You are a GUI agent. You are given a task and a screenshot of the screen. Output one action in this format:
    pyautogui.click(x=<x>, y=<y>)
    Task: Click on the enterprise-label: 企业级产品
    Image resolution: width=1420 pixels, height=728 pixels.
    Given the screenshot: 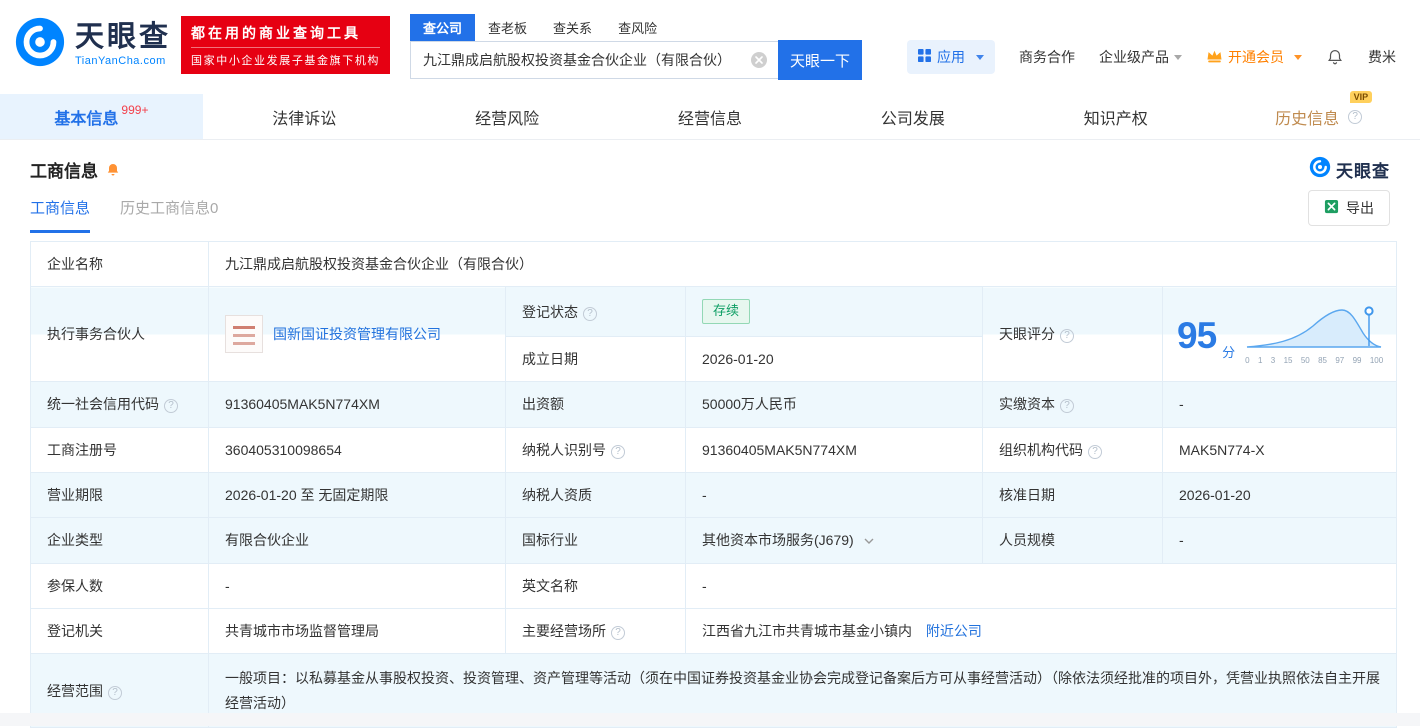 What is the action you would take?
    pyautogui.click(x=1134, y=57)
    